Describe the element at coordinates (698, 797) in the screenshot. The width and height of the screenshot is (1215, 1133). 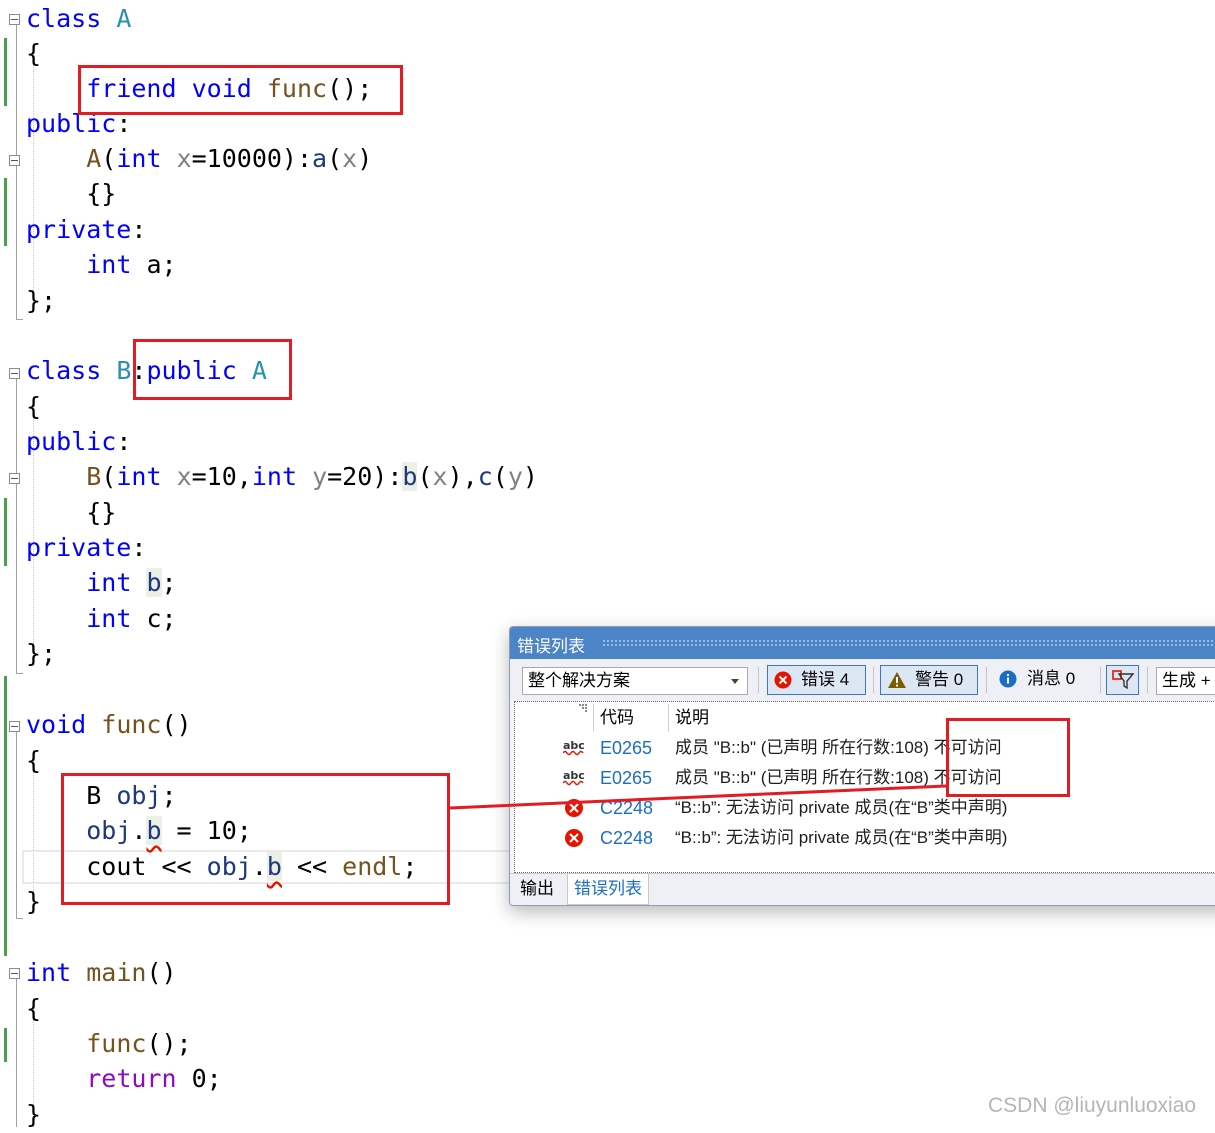
I see `annotation-connector-line` at that location.